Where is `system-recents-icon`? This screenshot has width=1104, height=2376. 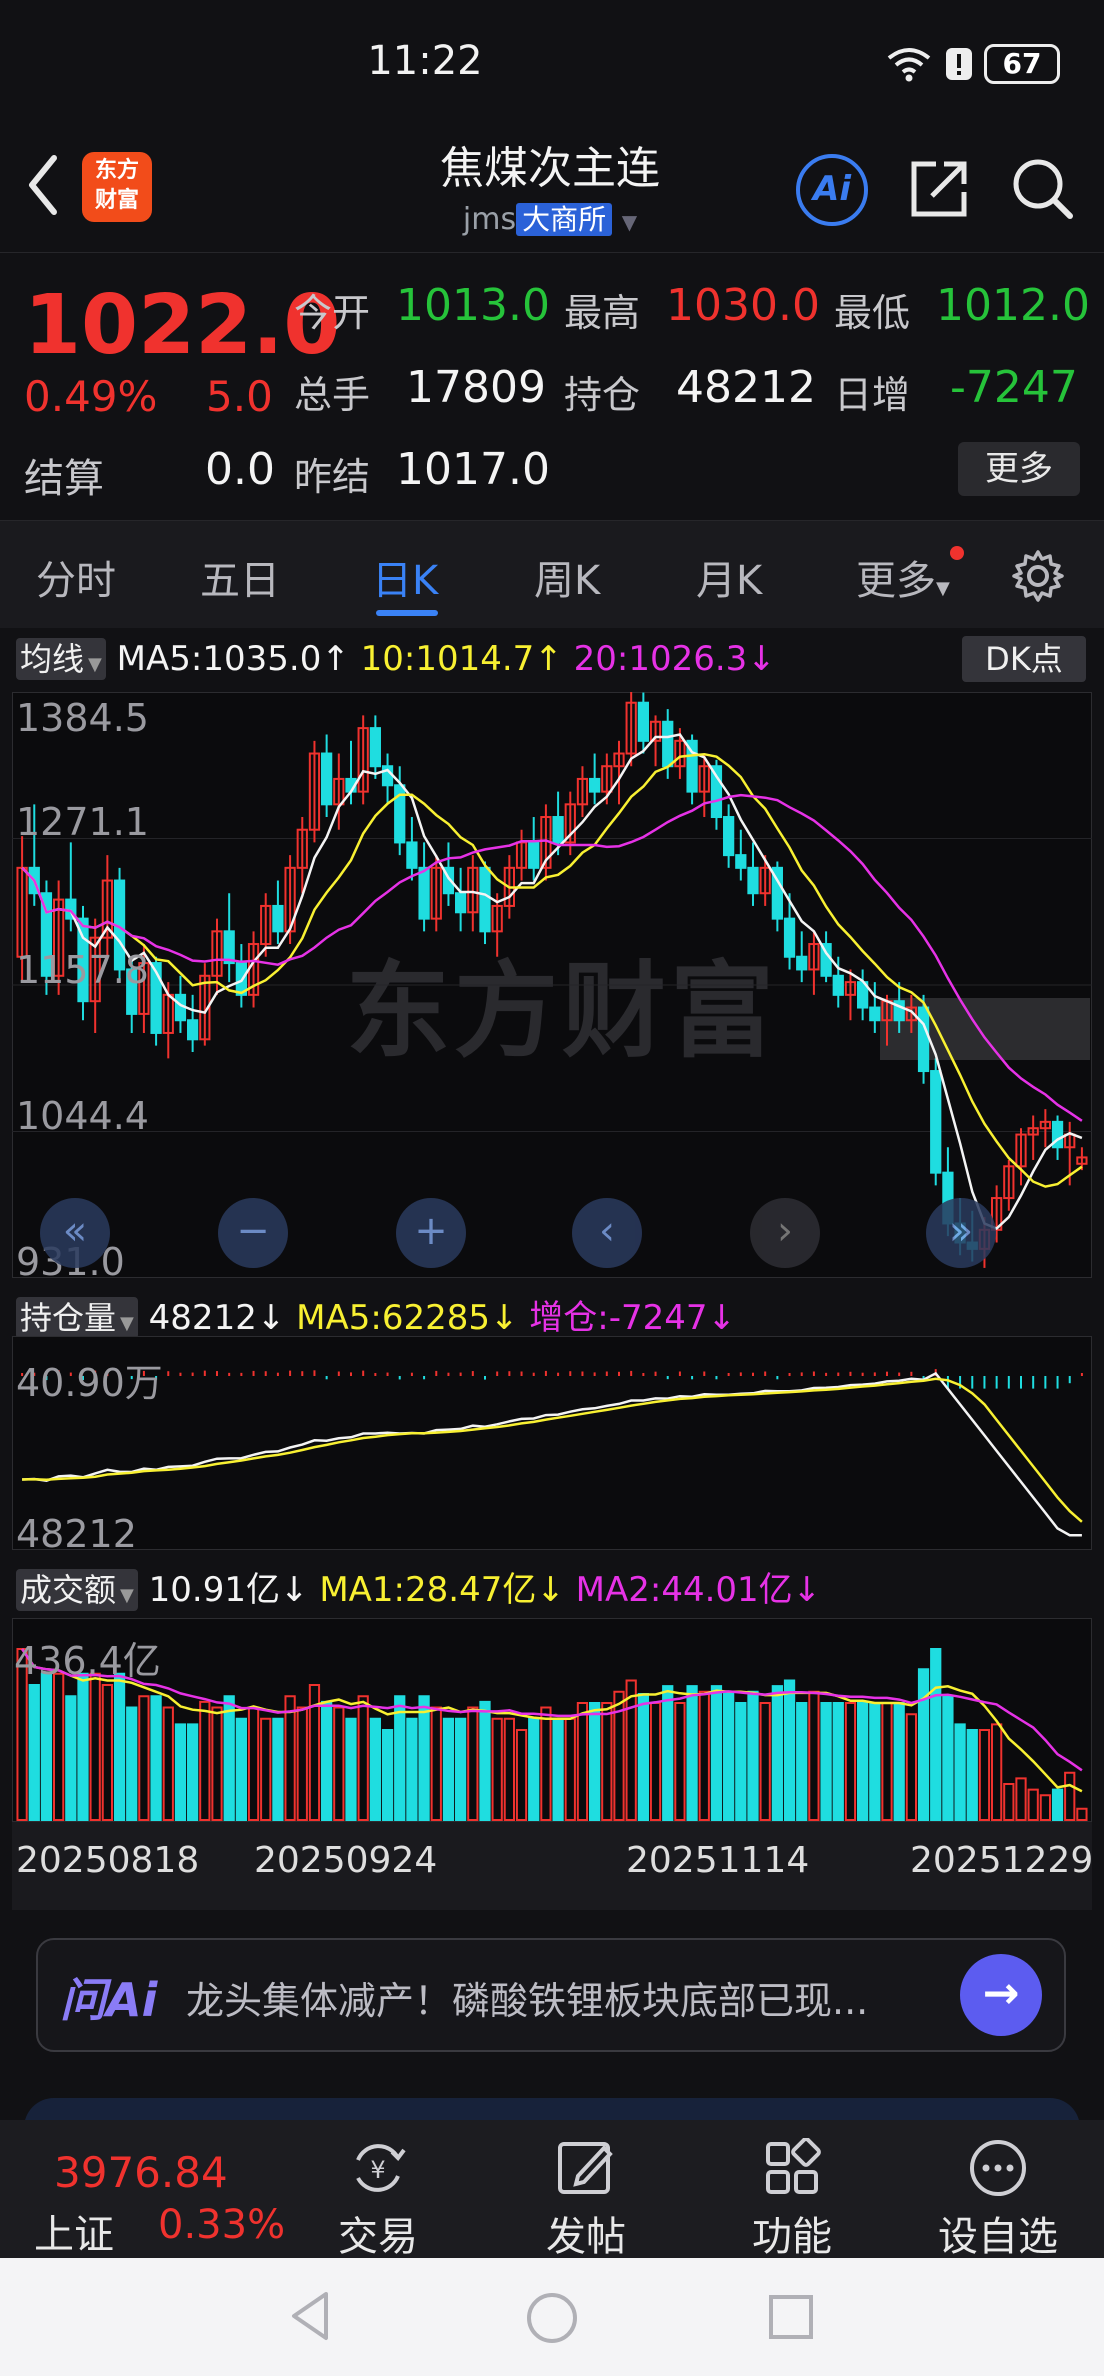 system-recents-icon is located at coordinates (791, 2317).